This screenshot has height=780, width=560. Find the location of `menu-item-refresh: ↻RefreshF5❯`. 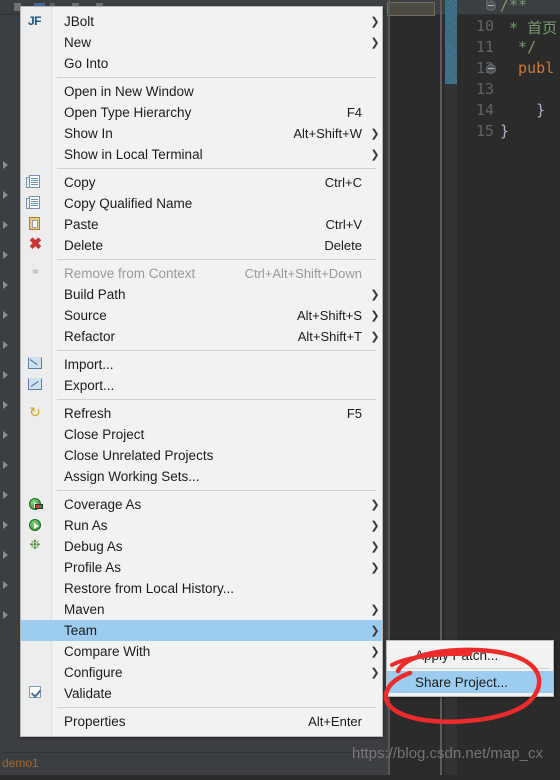

menu-item-refresh: ↻RefreshF5❯ is located at coordinates (201, 413).